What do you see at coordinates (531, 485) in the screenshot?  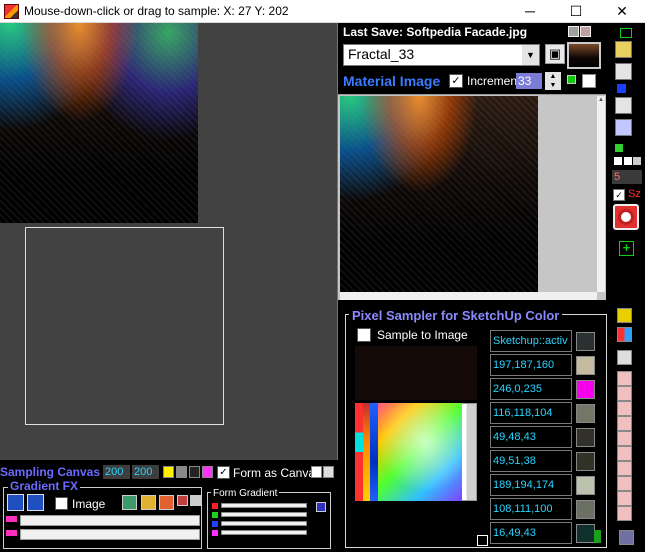 I see `color-row-value: 189,194,174` at bounding box center [531, 485].